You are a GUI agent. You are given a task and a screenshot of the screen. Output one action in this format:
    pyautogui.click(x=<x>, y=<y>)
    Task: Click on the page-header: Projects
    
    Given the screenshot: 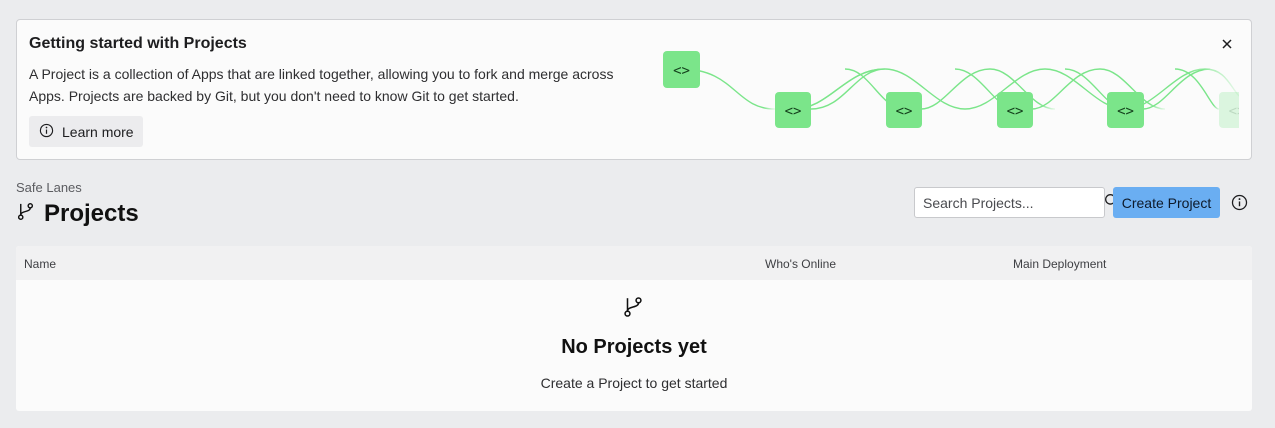 What is the action you would take?
    pyautogui.click(x=77, y=214)
    